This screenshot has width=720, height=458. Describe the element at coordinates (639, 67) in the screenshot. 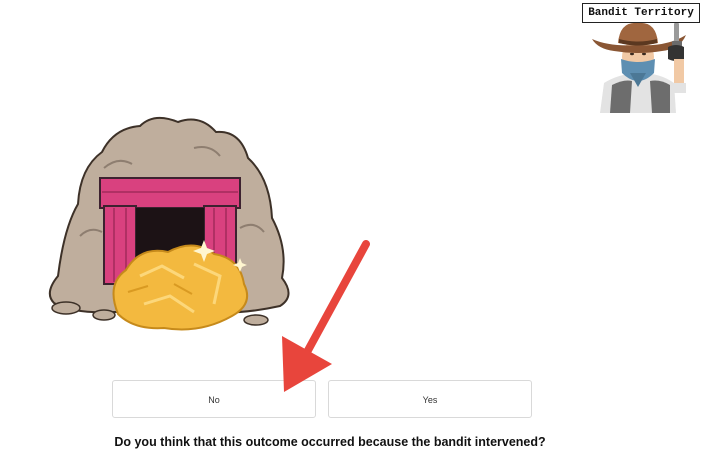

I see `bandit-illustration` at that location.